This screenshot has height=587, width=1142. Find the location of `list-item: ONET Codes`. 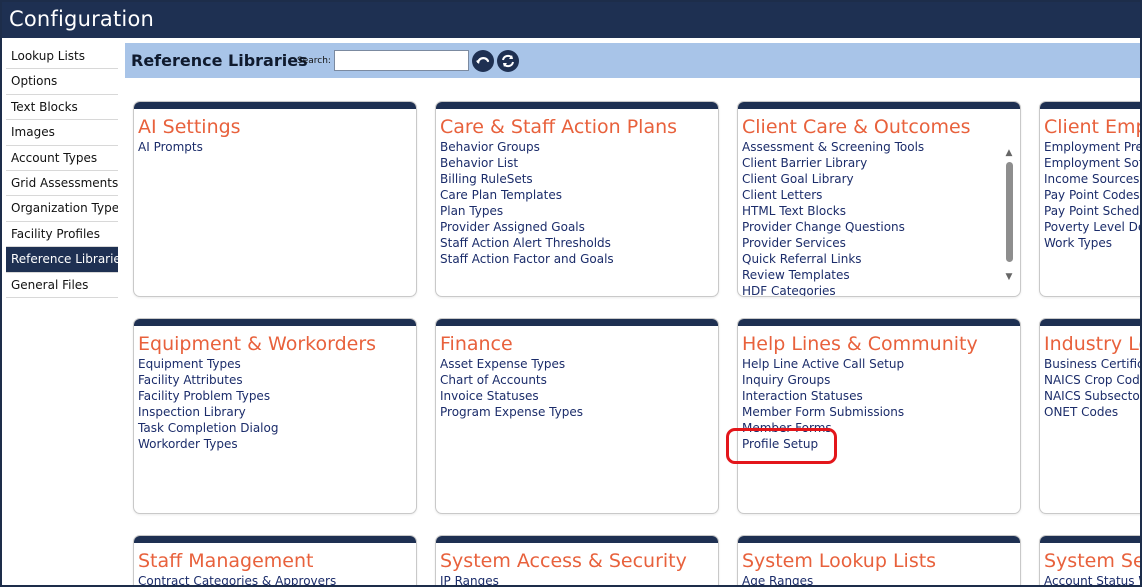

list-item: ONET Codes is located at coordinates (1092, 412).